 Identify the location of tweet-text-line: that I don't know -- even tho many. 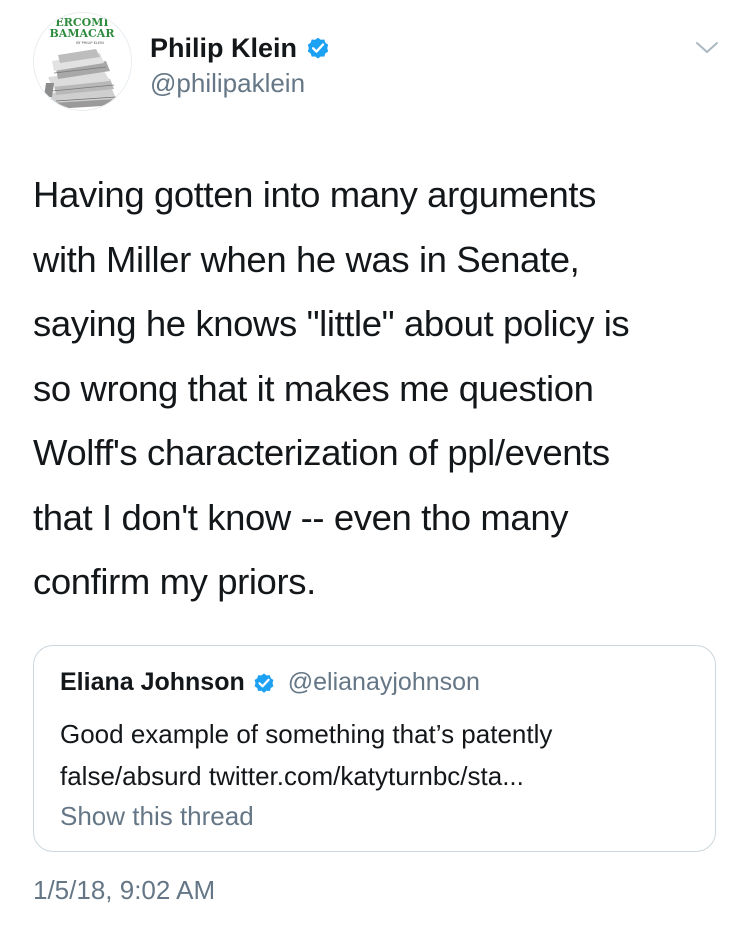
(301, 517).